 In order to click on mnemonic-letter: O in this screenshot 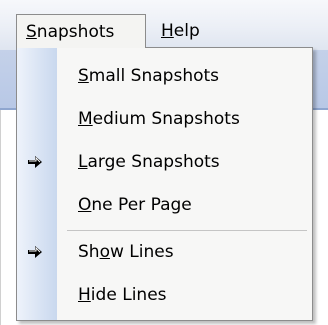, I will do `click(85, 205)`.